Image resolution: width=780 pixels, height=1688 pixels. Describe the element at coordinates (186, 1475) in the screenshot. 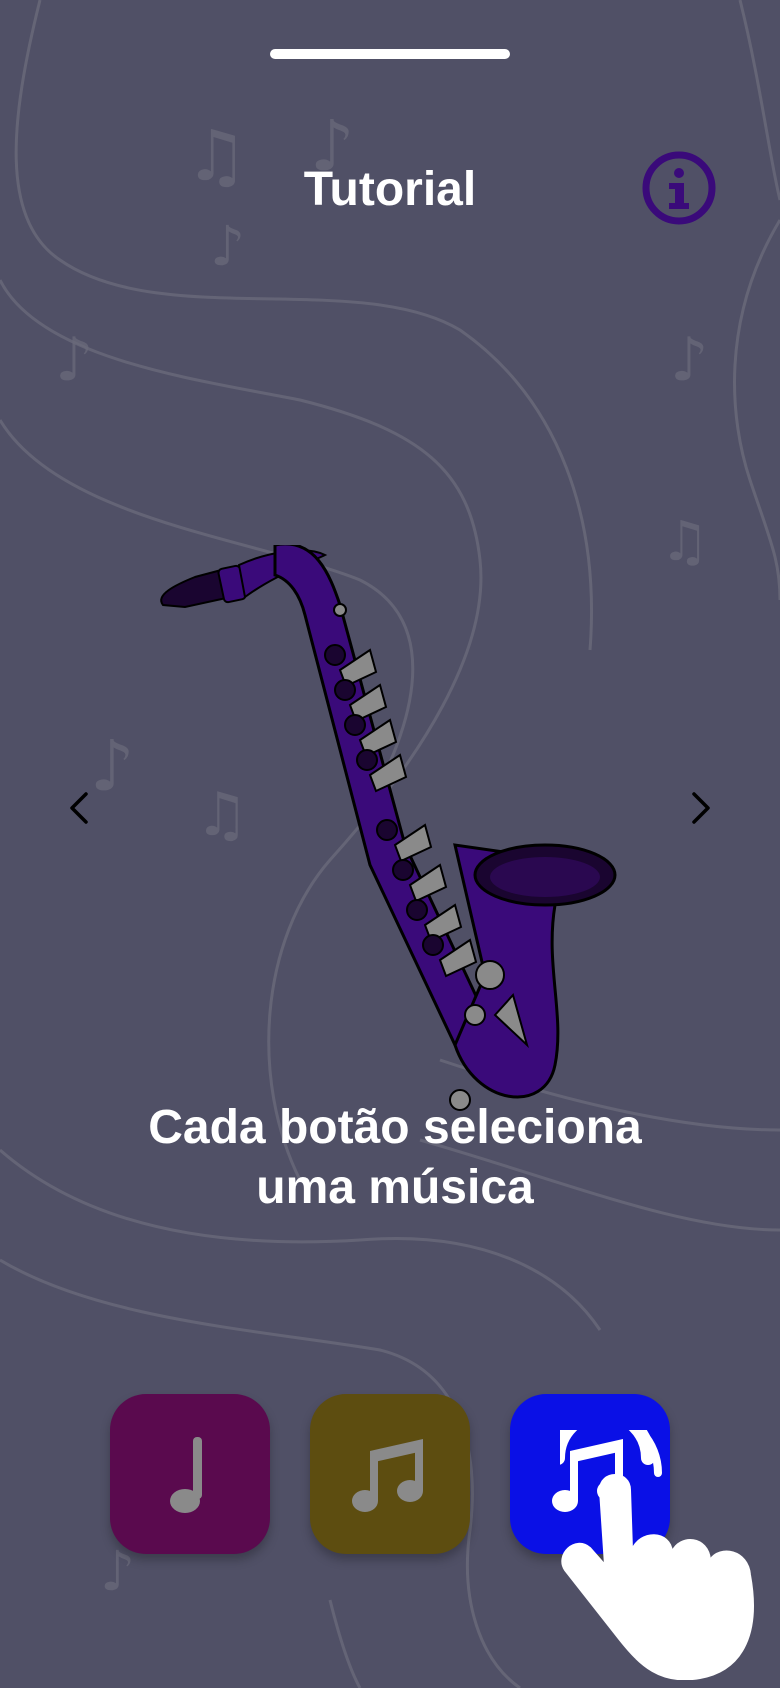

I see `quarter-note-icon` at that location.